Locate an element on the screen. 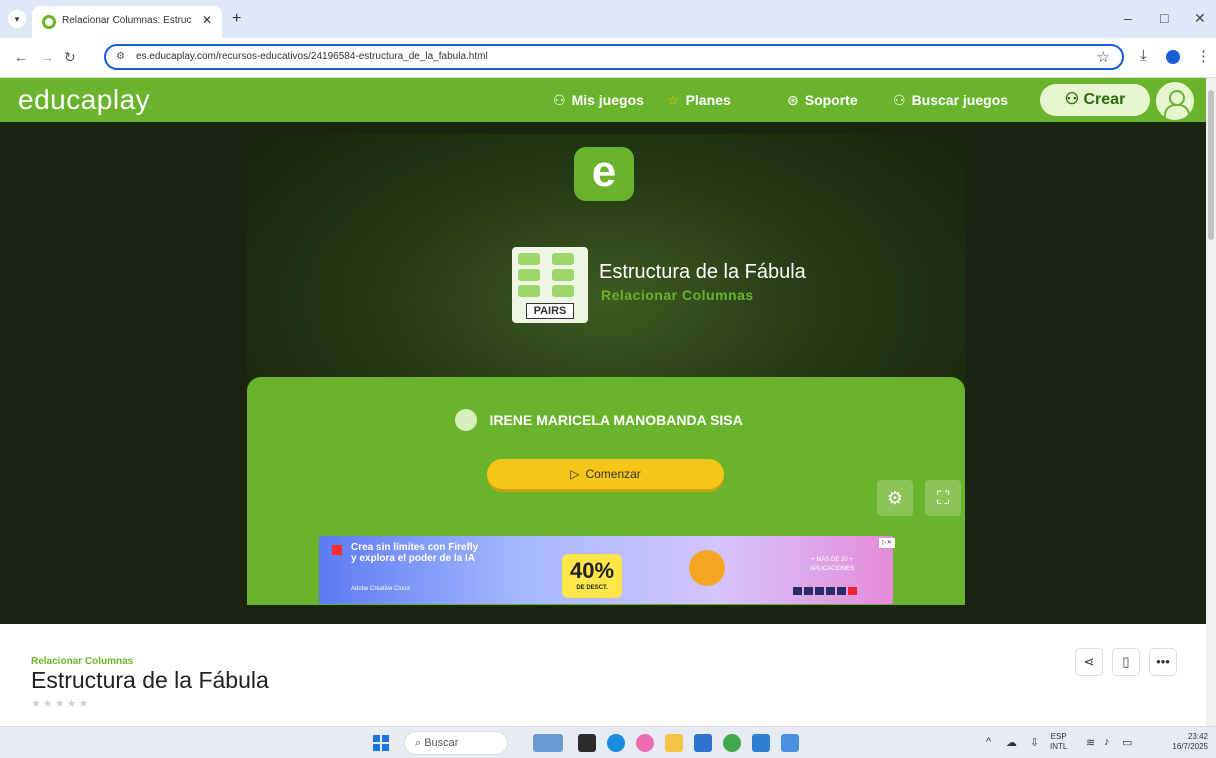 This screenshot has height=758, width=1216. scrollbar-thumb is located at coordinates (1211, 165).